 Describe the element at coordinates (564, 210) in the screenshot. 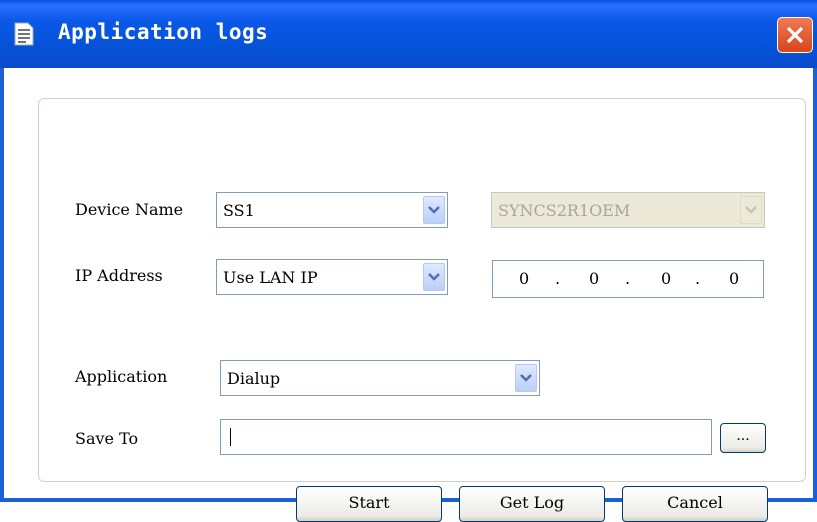

I see `device-model-value: SYNCS2R1OEM` at that location.